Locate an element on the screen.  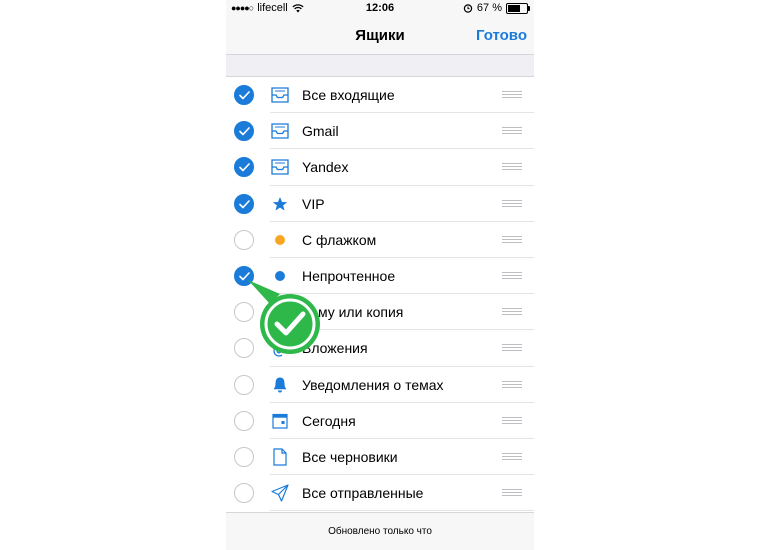
mailbox-row: Все входящие is located at coordinates (380, 95).